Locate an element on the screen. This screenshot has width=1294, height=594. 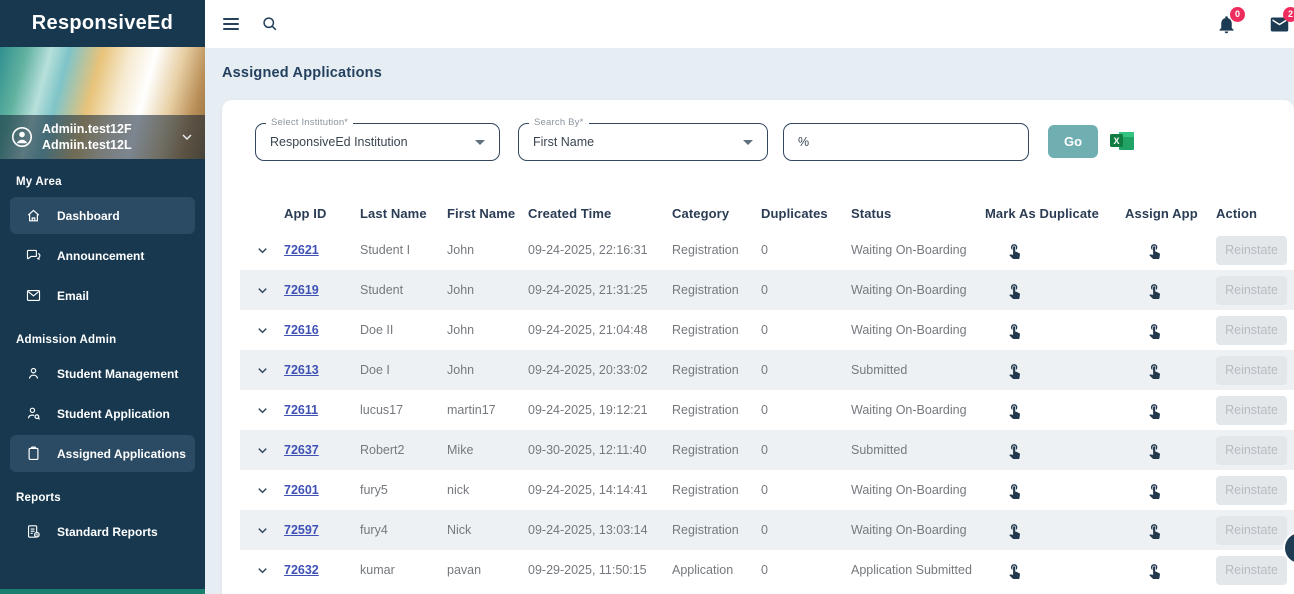
last-name-cell: Doe I is located at coordinates (375, 370).